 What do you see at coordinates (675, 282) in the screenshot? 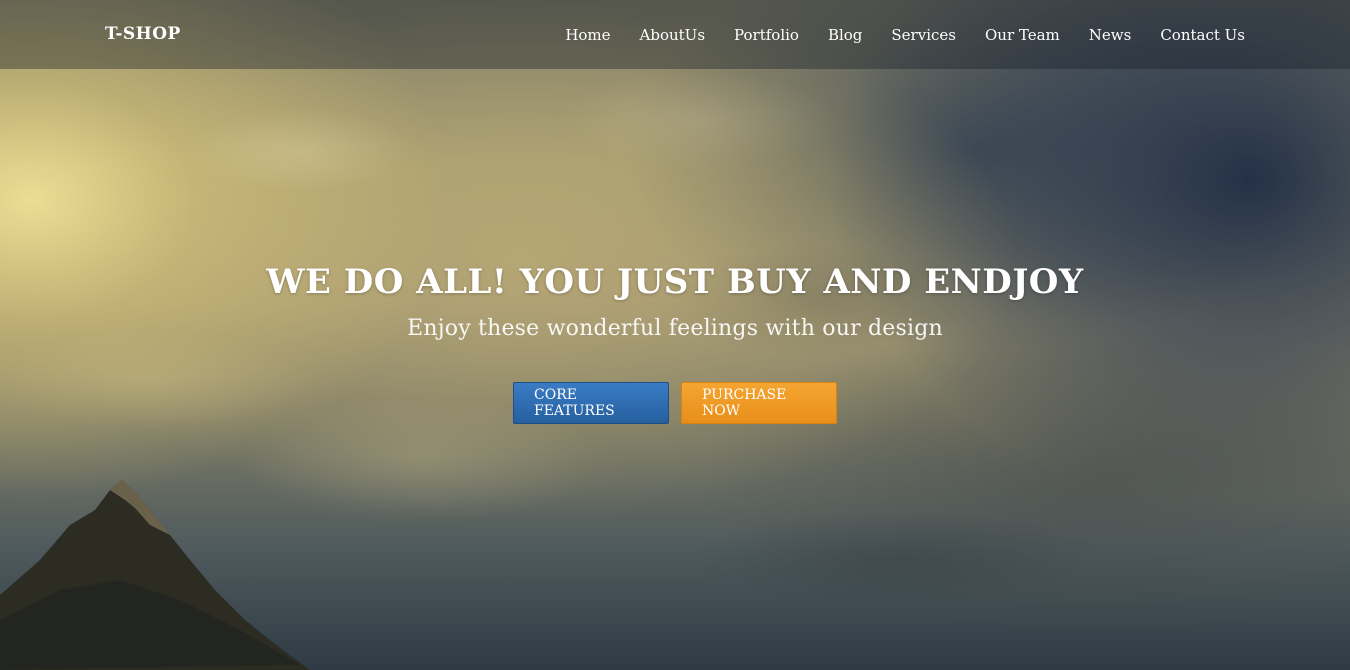
I see `hero-title: WE DO ALL! YOU JUST BUY AND ENDJOY` at bounding box center [675, 282].